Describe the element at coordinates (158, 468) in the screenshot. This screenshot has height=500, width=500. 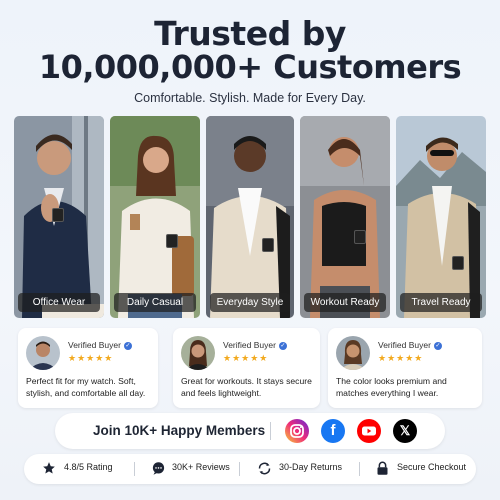
I see `chat-icon` at that location.